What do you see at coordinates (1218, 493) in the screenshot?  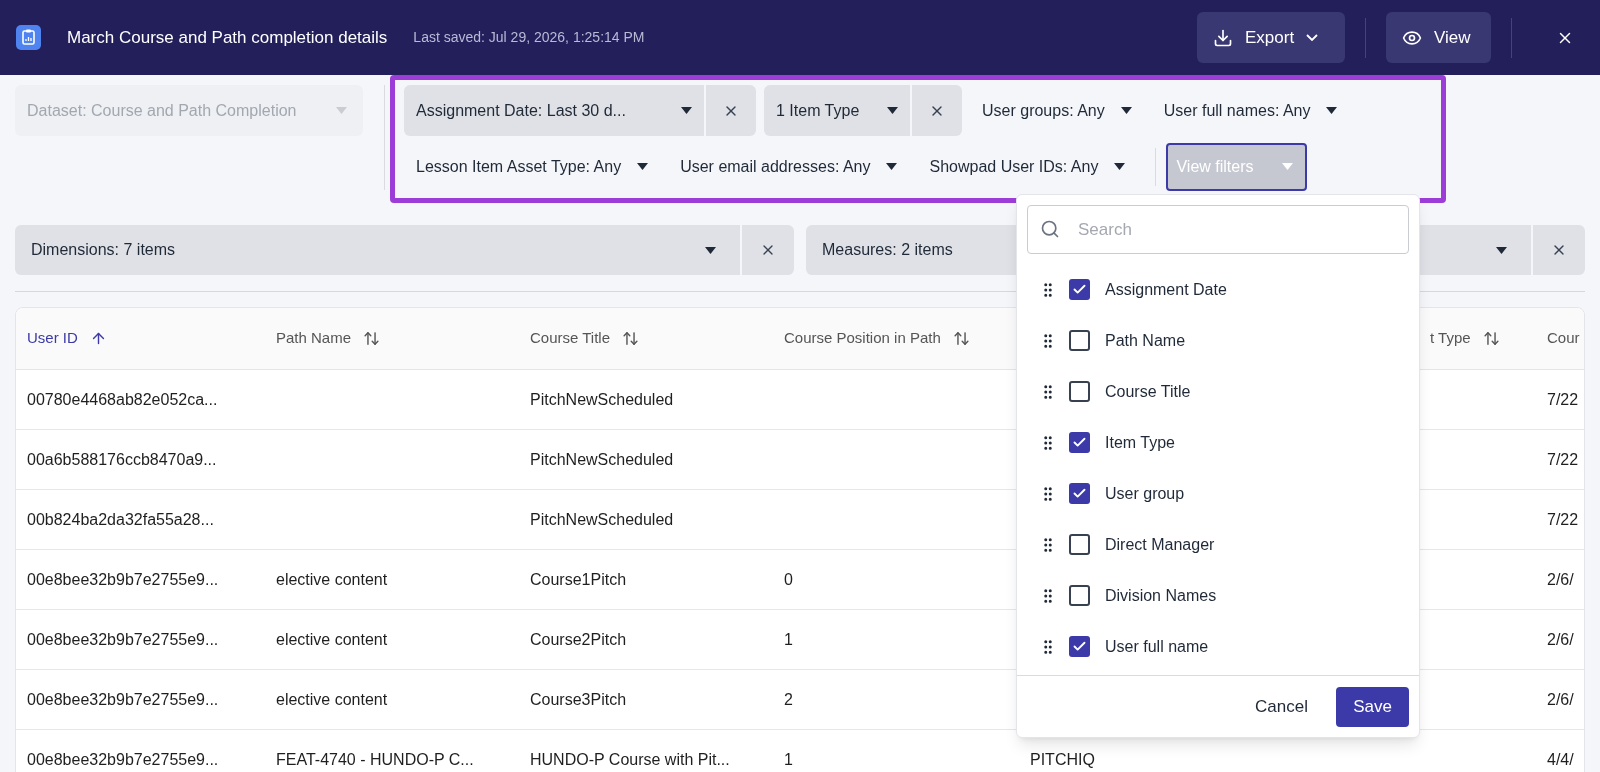 I see `filter-option: User group` at bounding box center [1218, 493].